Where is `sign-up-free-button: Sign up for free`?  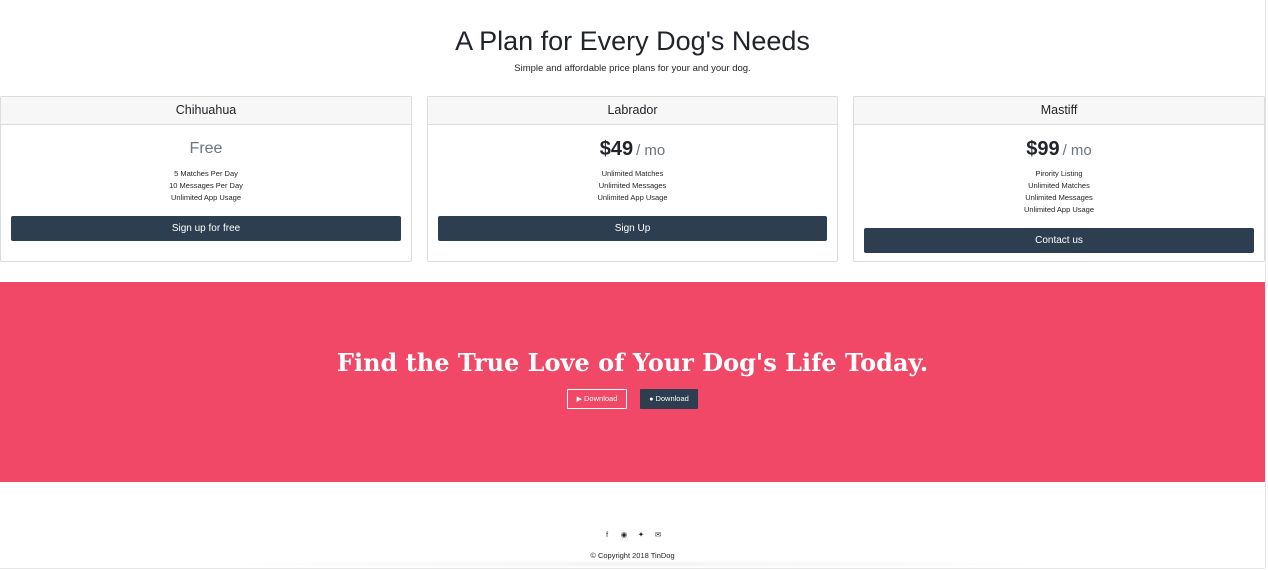 sign-up-free-button: Sign up for free is located at coordinates (206, 228).